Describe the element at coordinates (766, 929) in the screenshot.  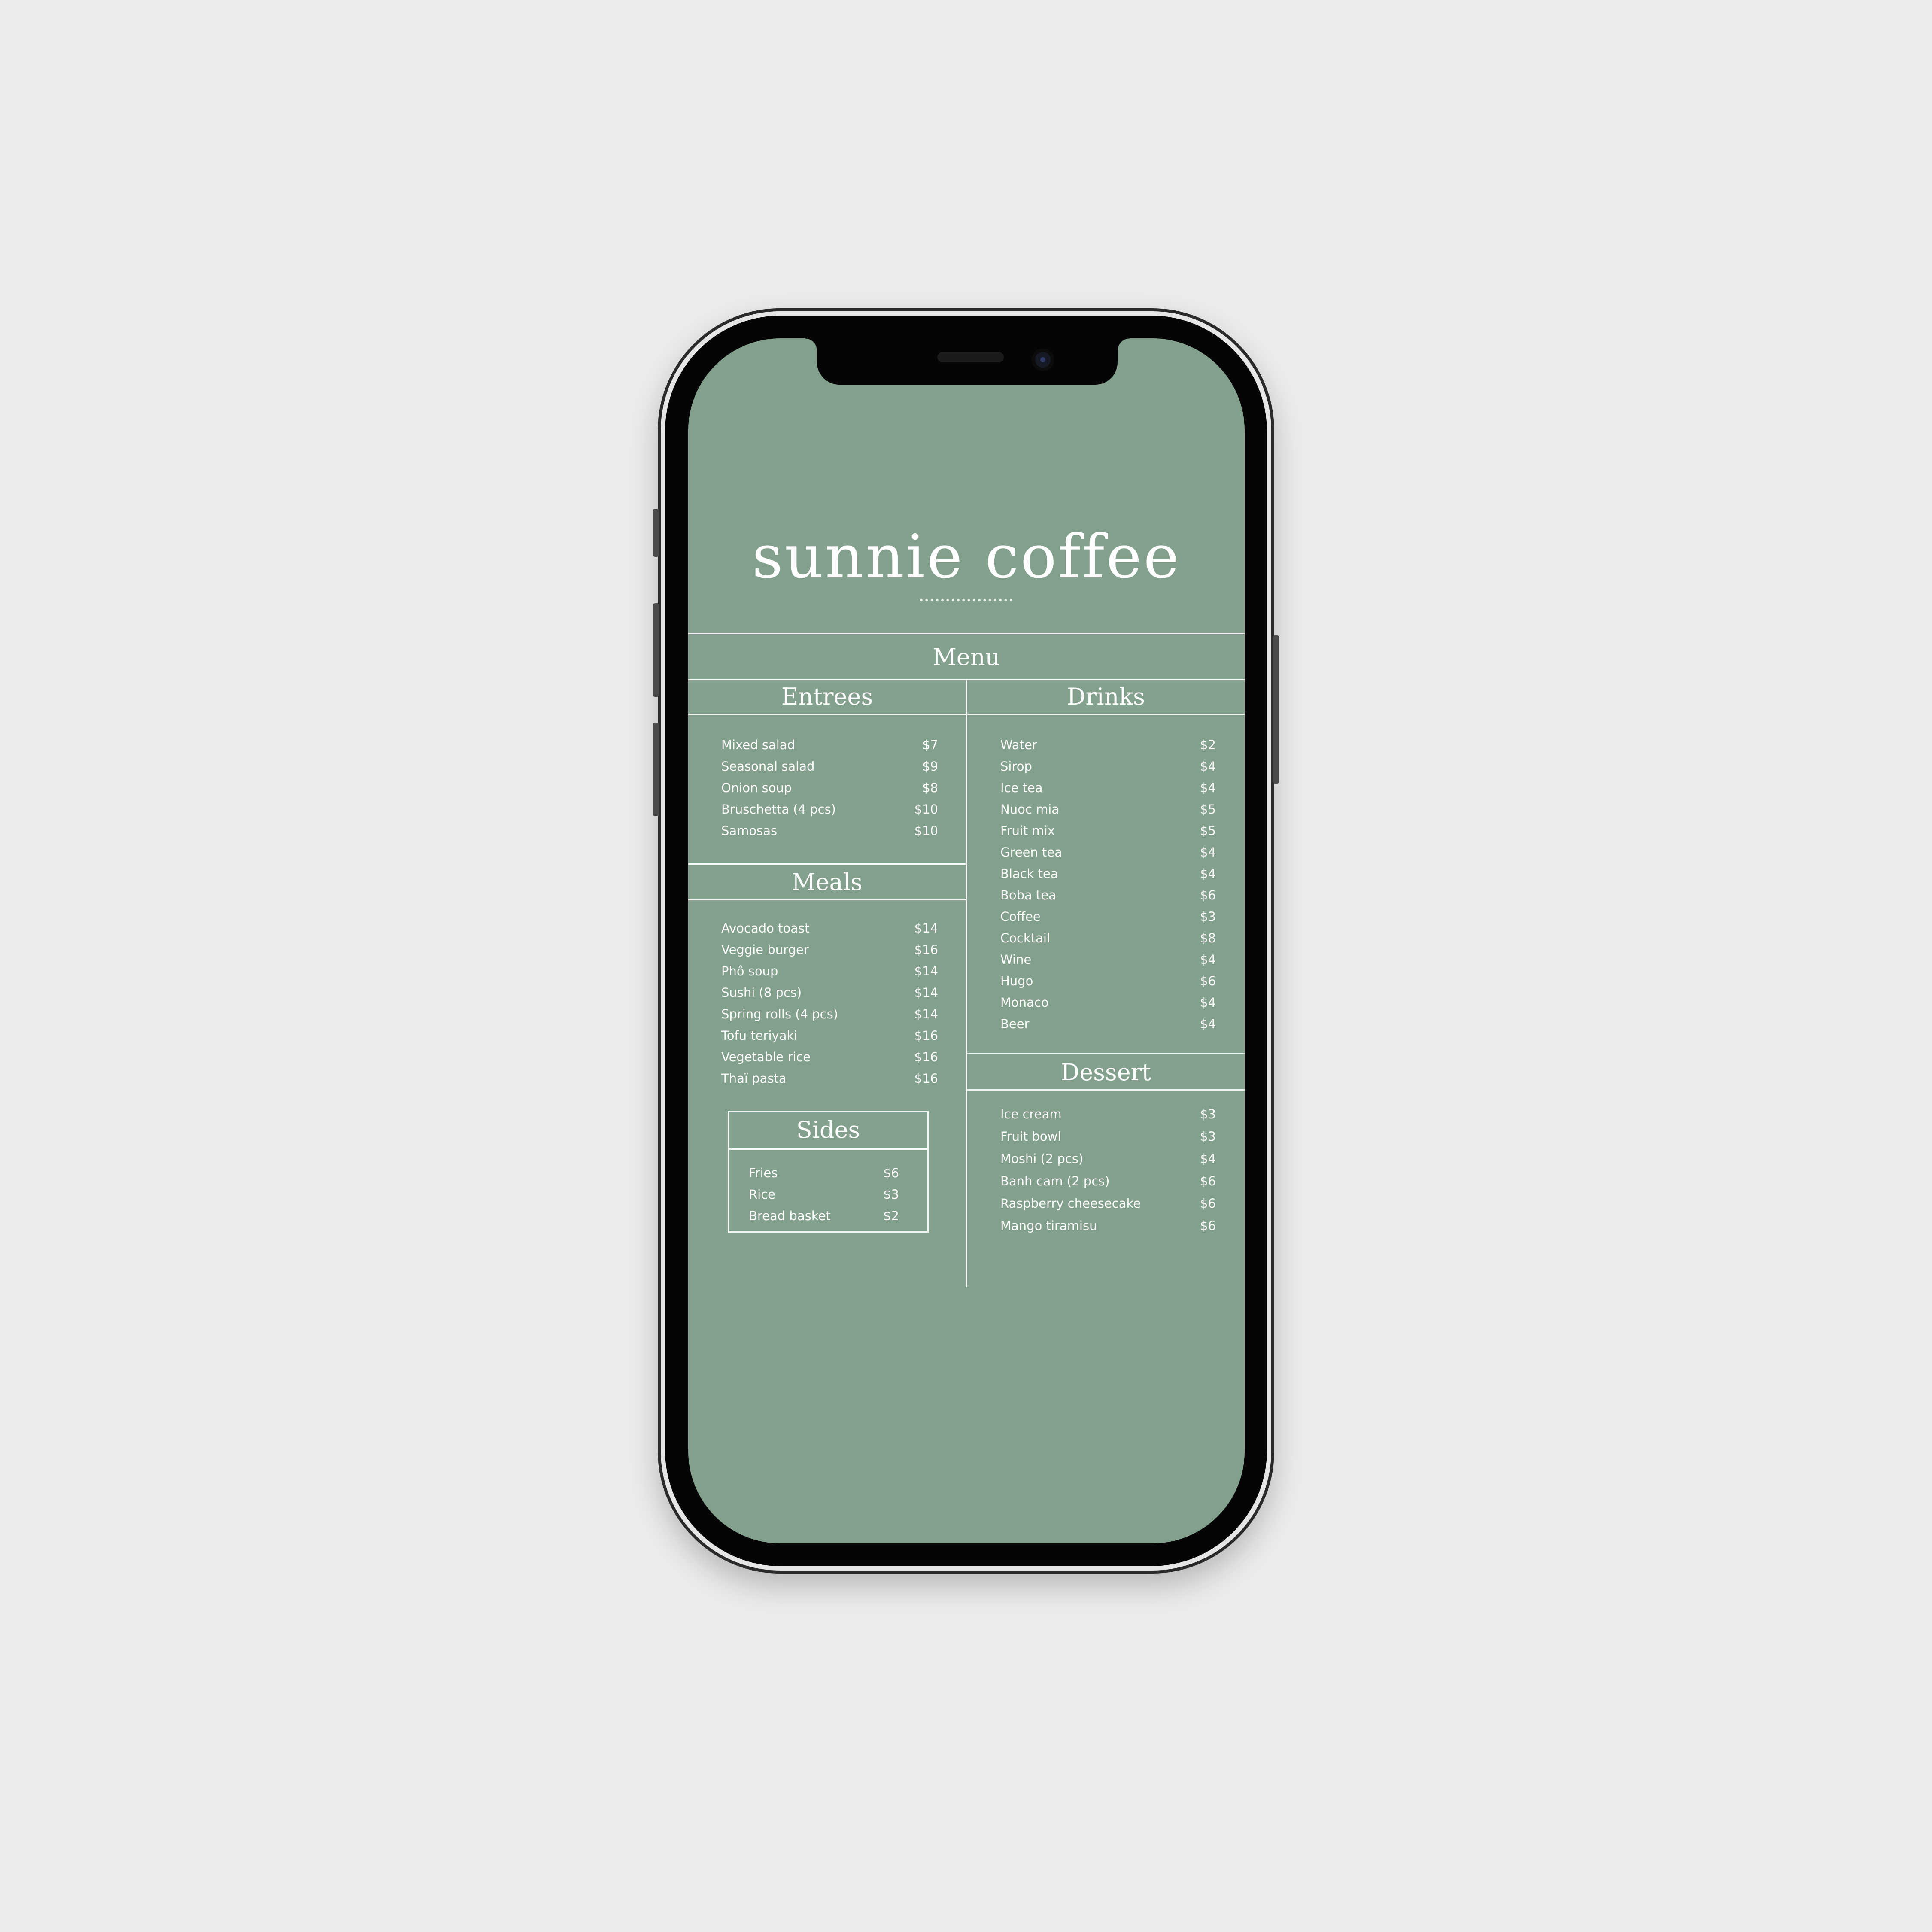
I see `item-name: Avocado toast` at that location.